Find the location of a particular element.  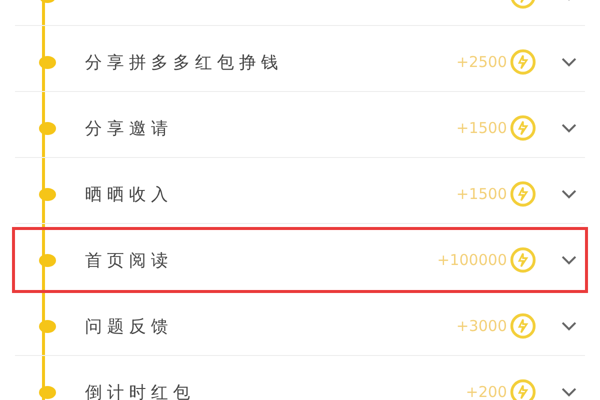

task-title: 倒计时红包 is located at coordinates (140, 391).